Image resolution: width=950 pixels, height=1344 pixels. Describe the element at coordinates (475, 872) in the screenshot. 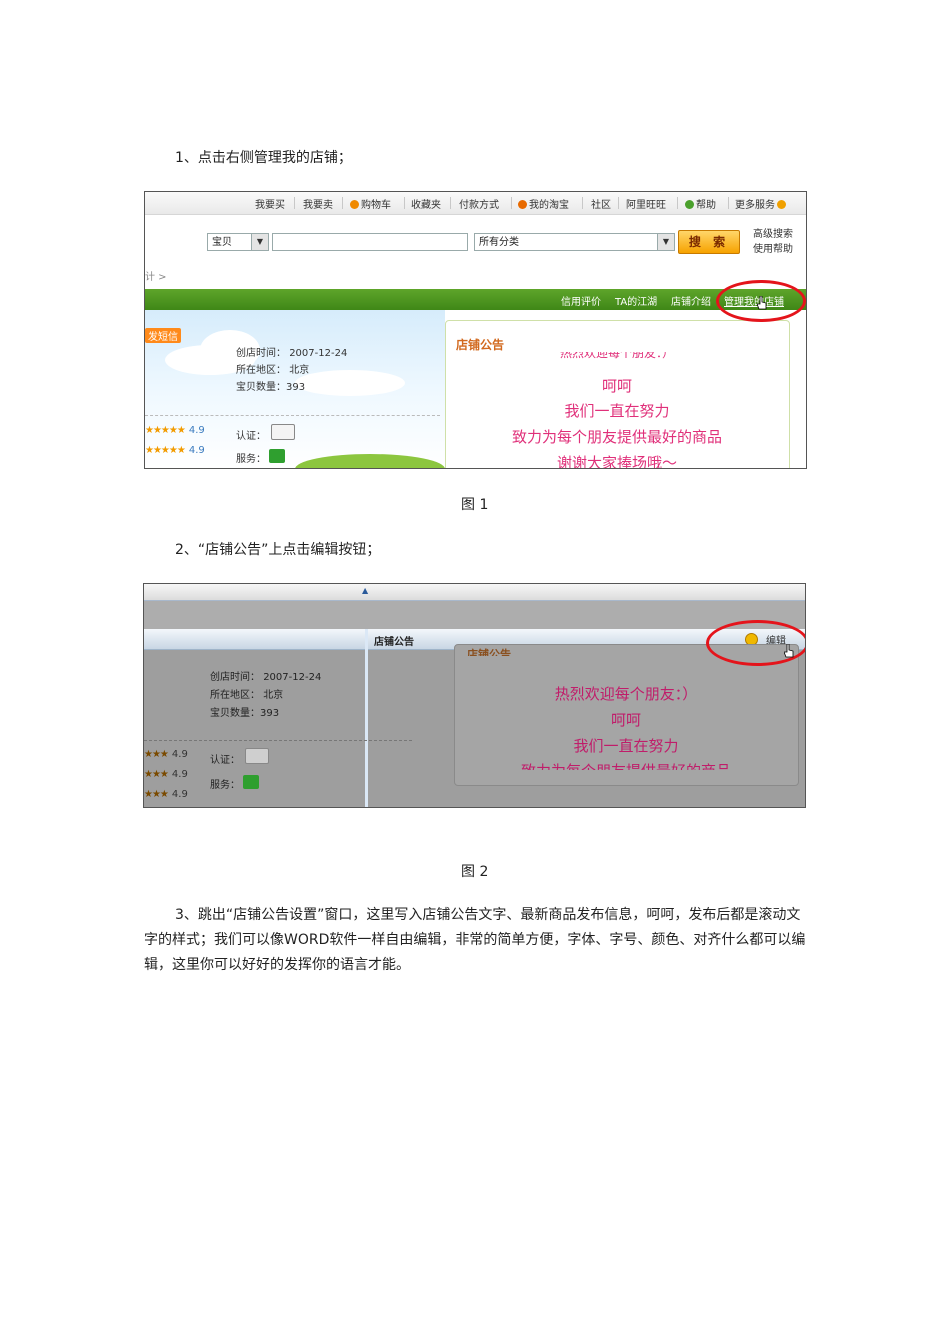

I see `figure2-caption: 图 2` at that location.